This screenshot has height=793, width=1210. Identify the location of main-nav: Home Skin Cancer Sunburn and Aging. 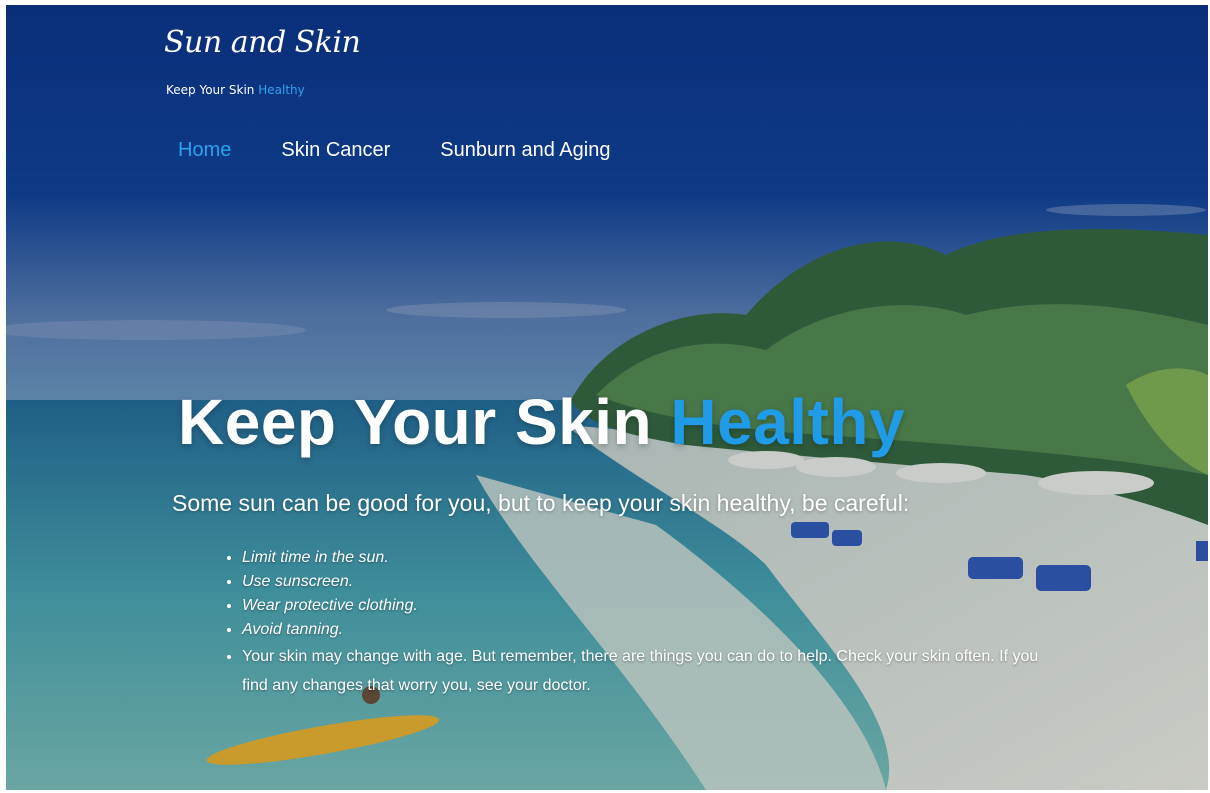
(419, 150).